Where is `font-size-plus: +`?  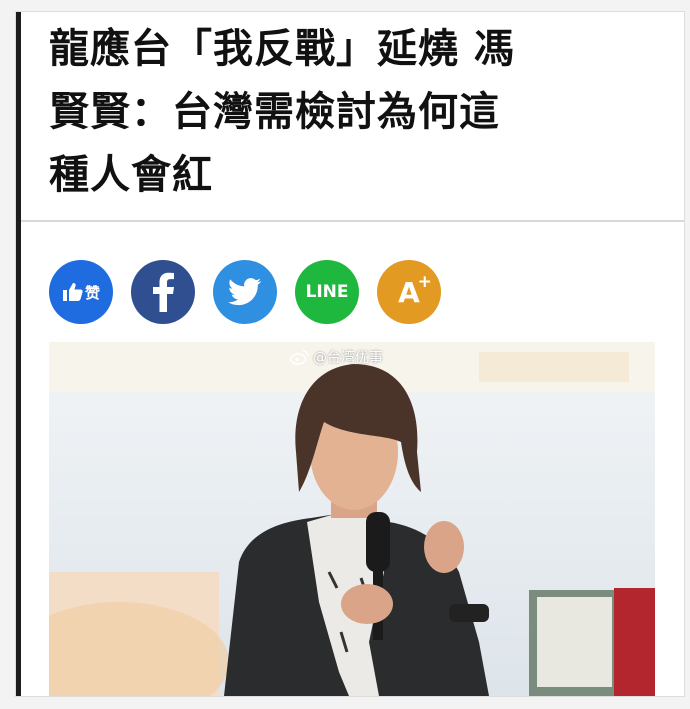
font-size-plus: + is located at coordinates (424, 281).